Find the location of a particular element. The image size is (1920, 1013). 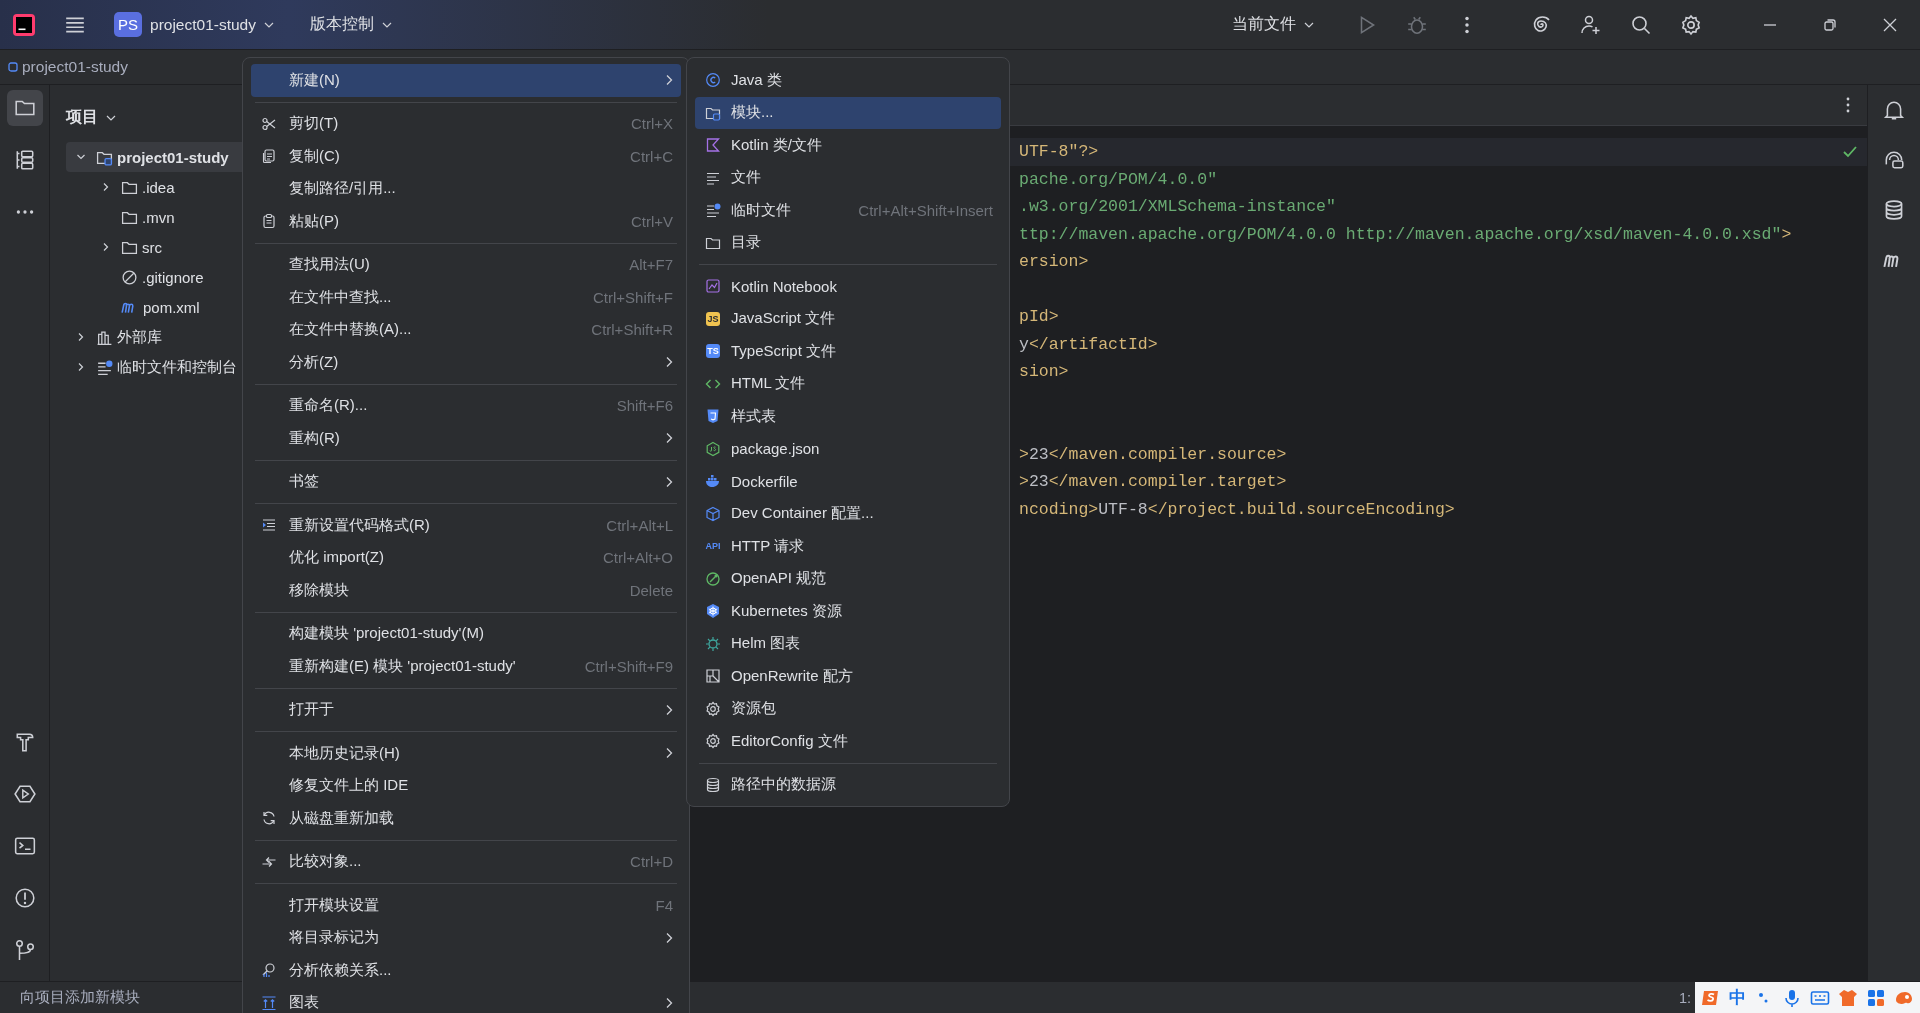

file-type-icon: API is located at coordinates (713, 546).